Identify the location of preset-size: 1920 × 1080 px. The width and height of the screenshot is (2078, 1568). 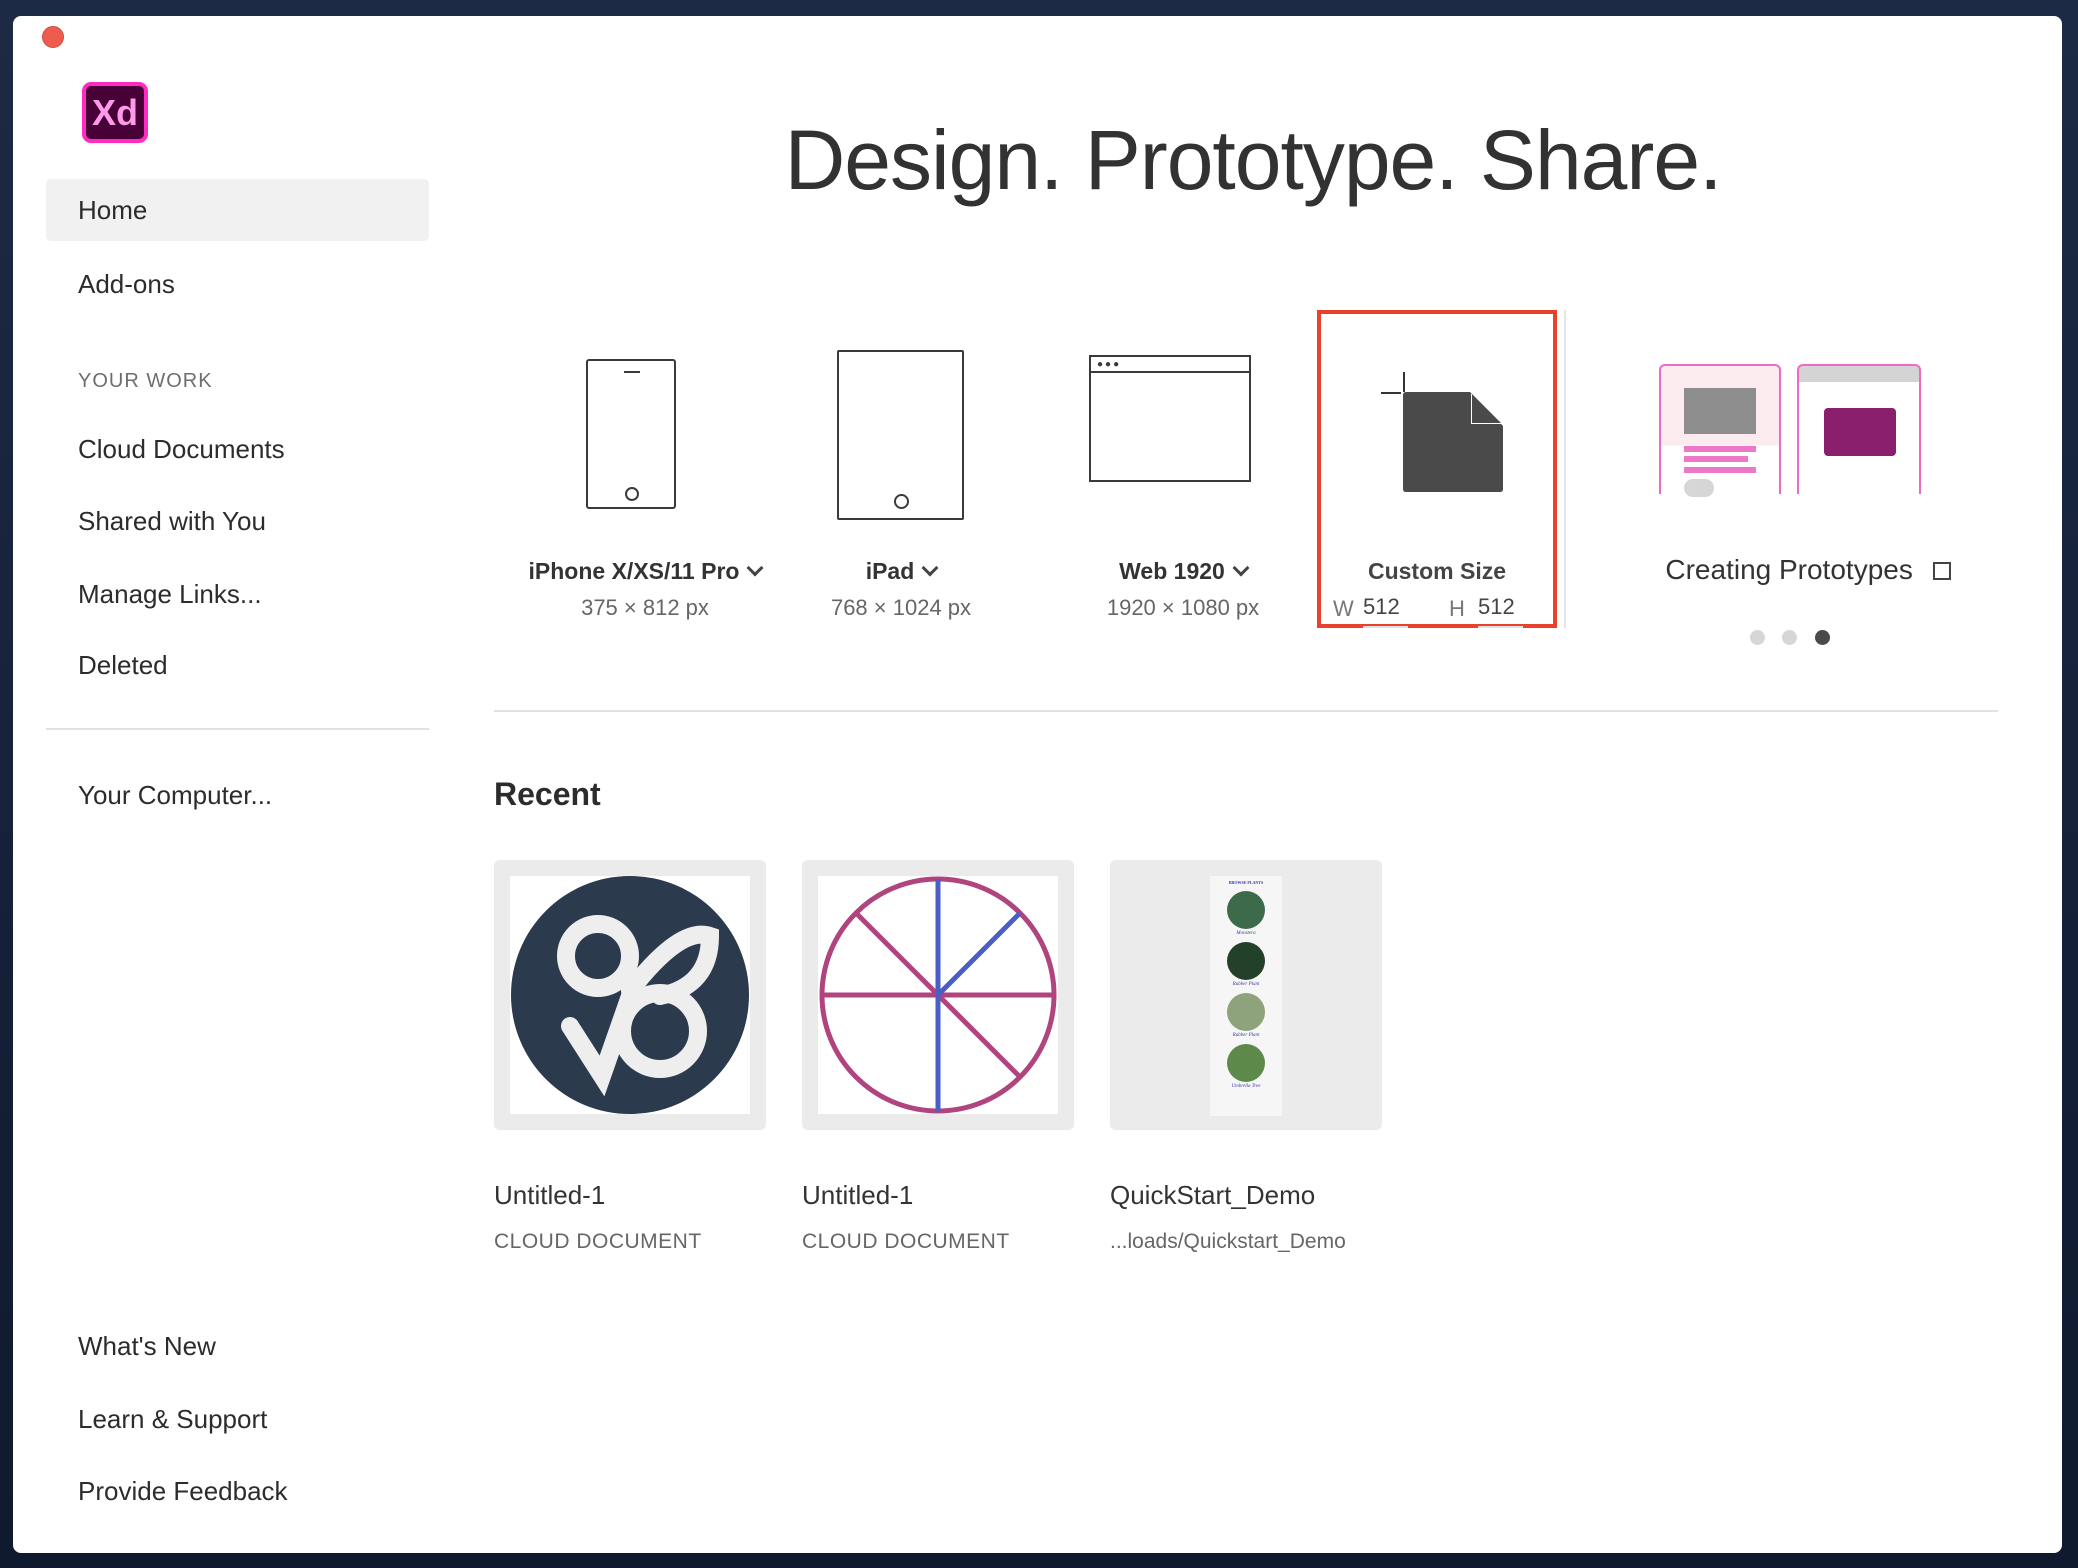
(1183, 607).